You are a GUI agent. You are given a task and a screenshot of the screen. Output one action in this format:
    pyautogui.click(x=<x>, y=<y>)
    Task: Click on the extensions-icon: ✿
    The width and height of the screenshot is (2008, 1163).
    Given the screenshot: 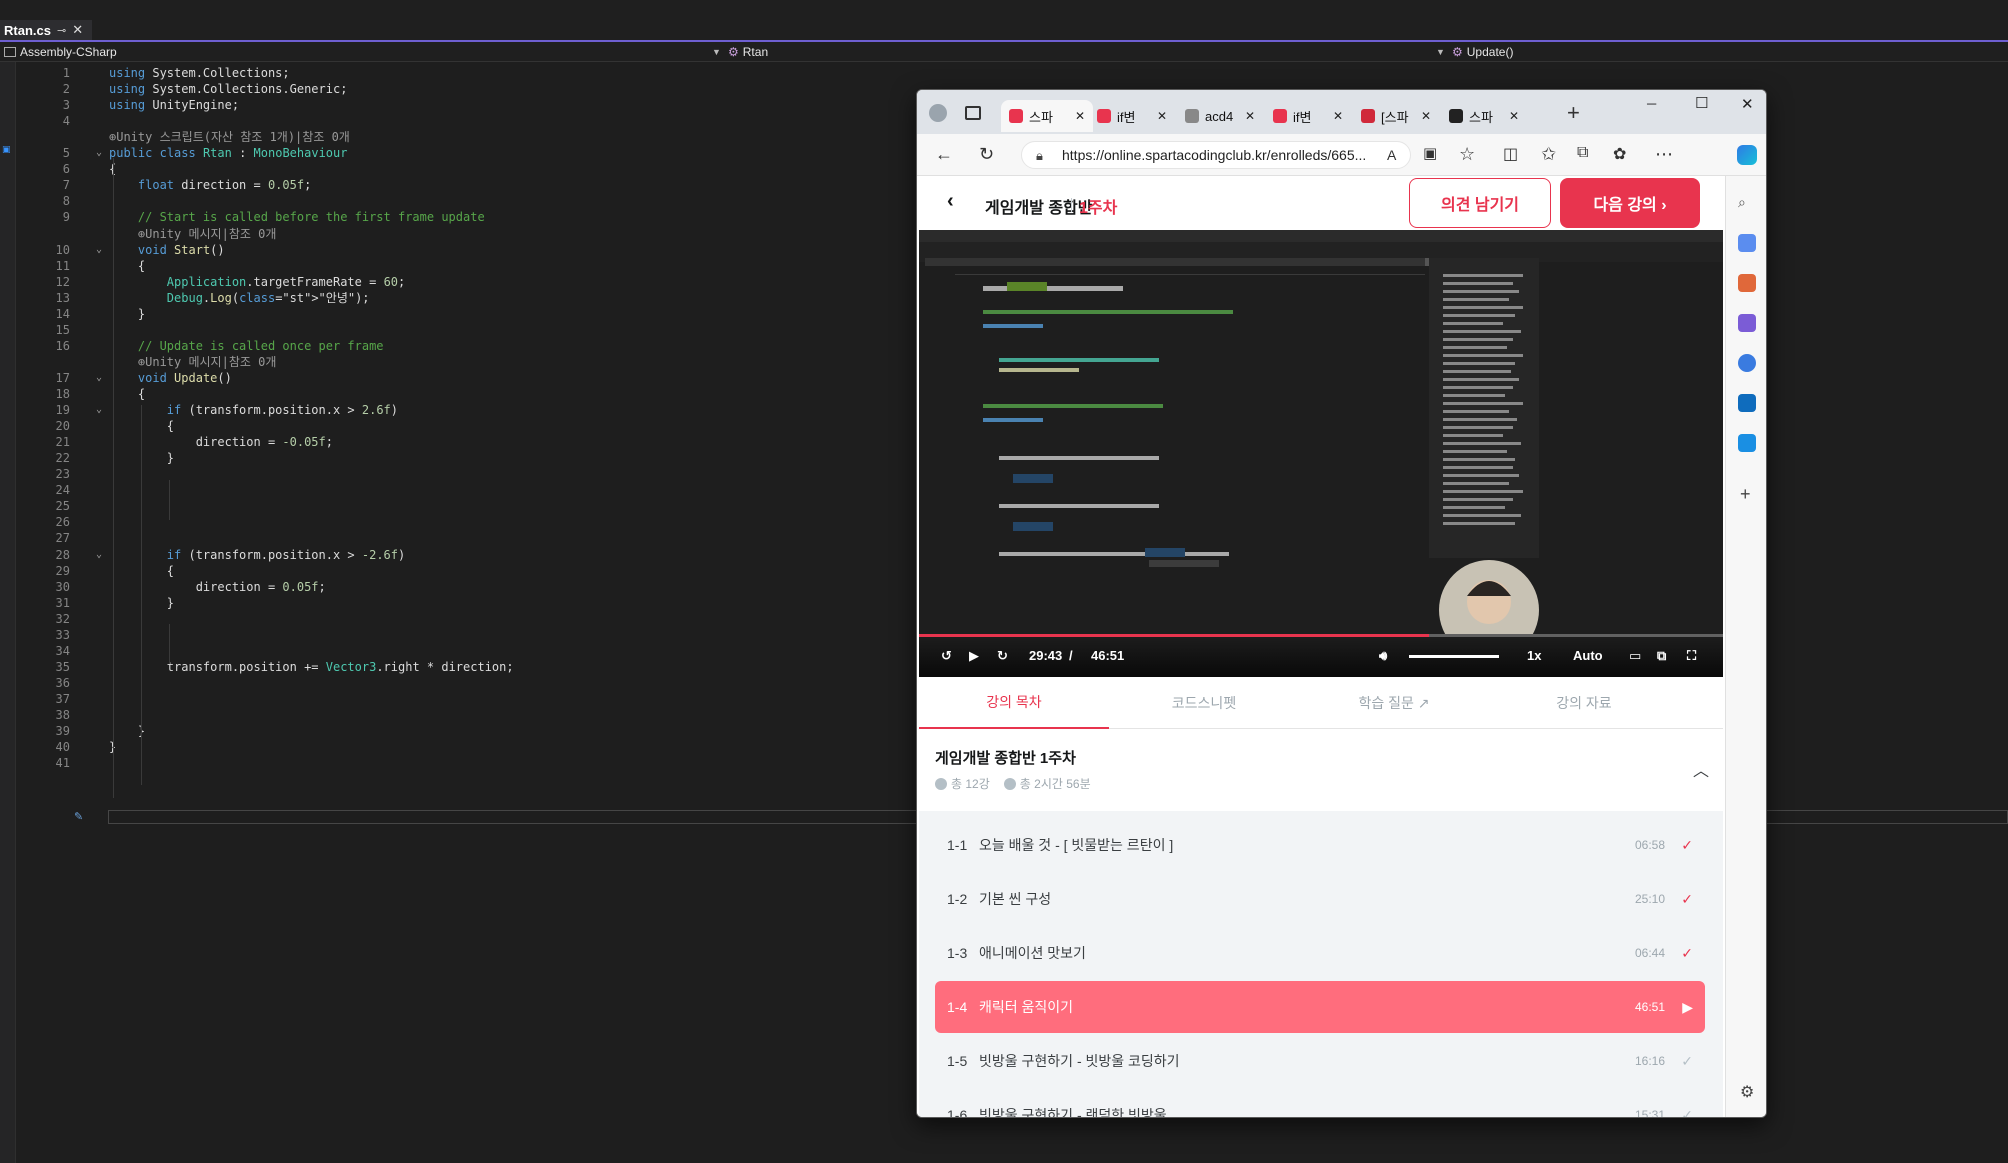 What is the action you would take?
    pyautogui.click(x=1619, y=154)
    